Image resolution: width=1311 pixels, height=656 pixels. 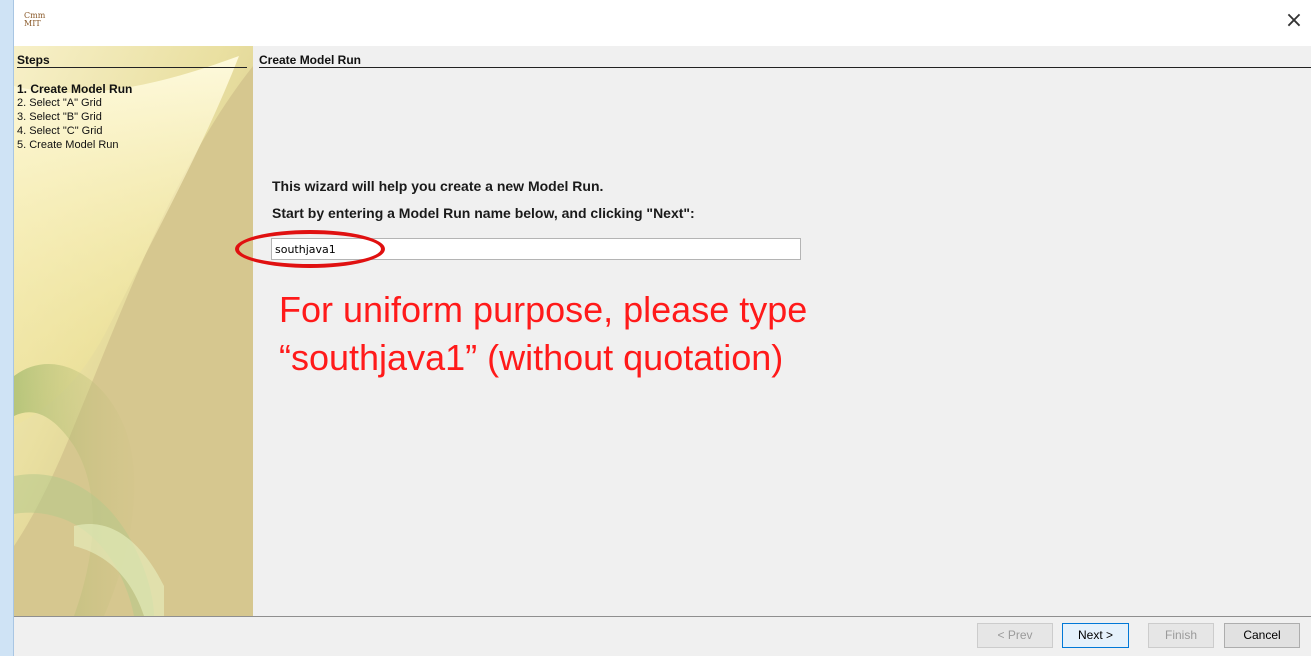 What do you see at coordinates (1095, 635) in the screenshot?
I see `next-button: Next >` at bounding box center [1095, 635].